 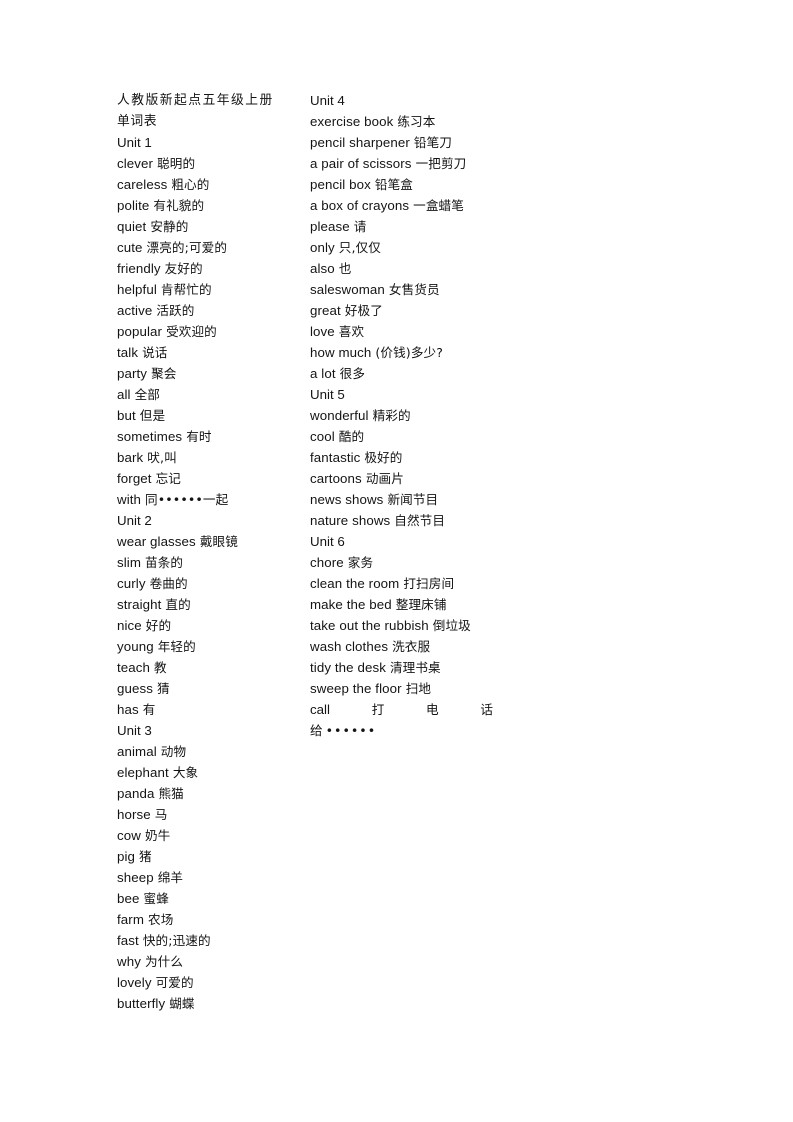 What do you see at coordinates (178, 604) in the screenshot?
I see `left-column-entry-gloss: 直的` at bounding box center [178, 604].